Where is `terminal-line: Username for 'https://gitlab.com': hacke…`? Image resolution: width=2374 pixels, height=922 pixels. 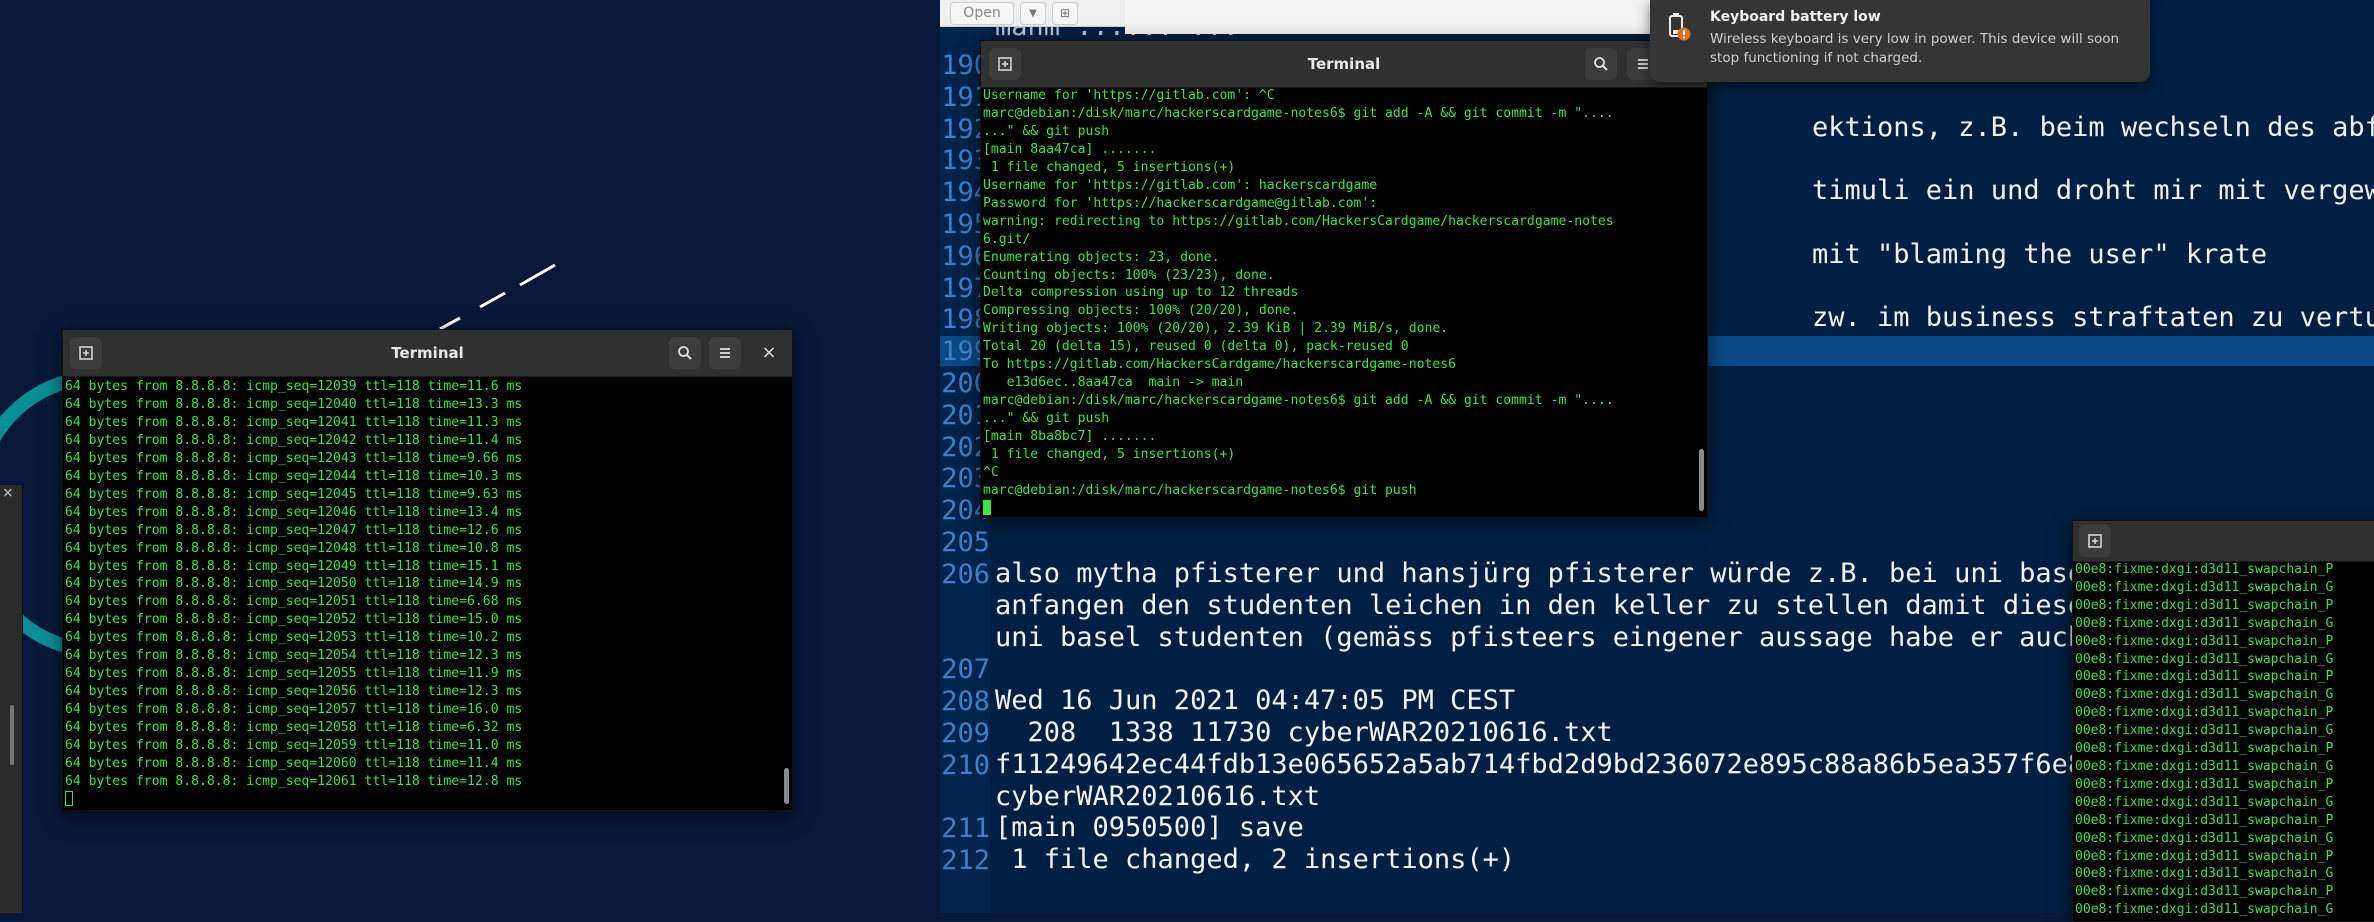
terminal-line: Username for 'https://gitlab.com': hacke… is located at coordinates (1180, 185).